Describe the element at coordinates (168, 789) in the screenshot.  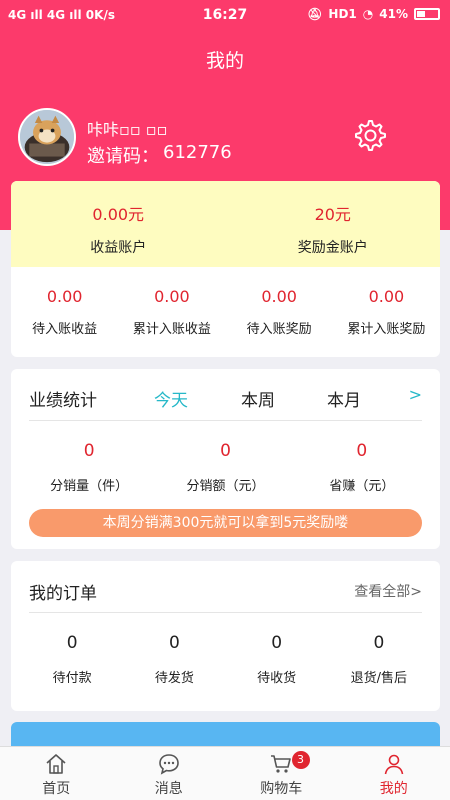
I see `tab-label: 消息` at that location.